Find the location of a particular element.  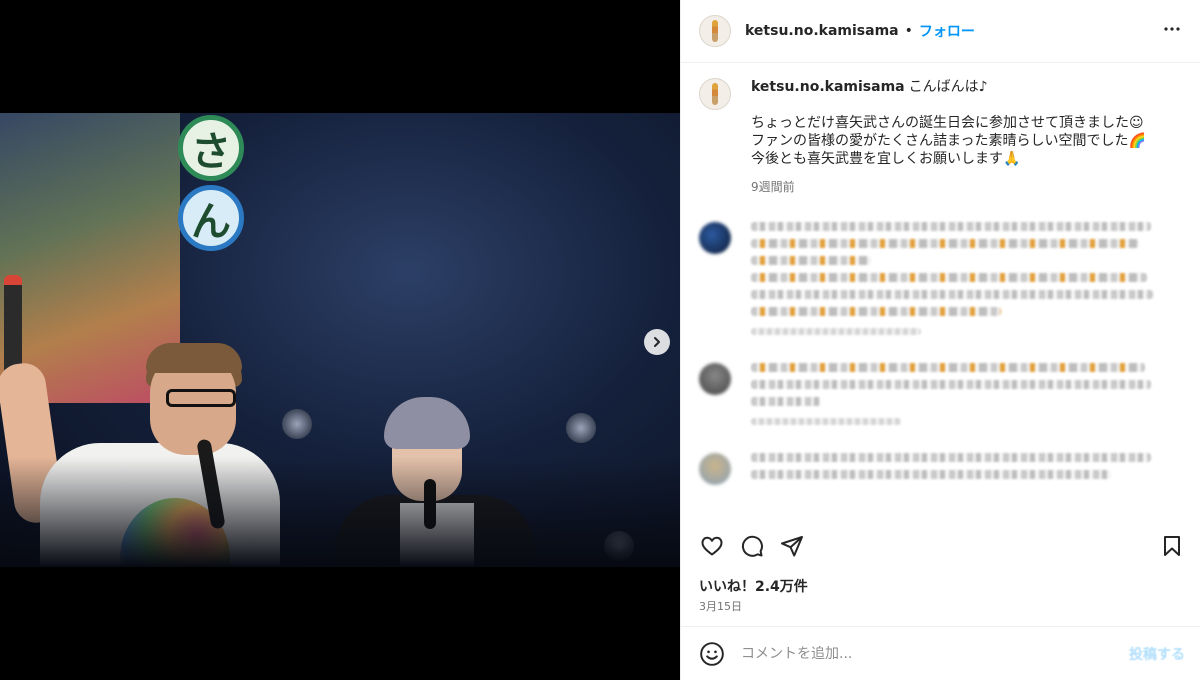

carousel-next-button is located at coordinates (657, 342).